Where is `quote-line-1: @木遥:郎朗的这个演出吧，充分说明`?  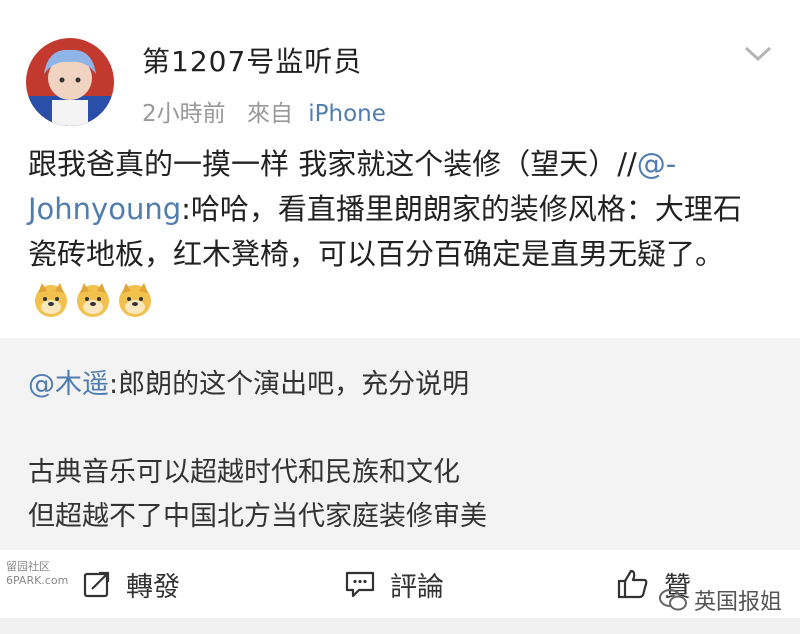
quote-line-1: @木遥:郎朗的这个演出吧，充分说明 is located at coordinates (248, 381).